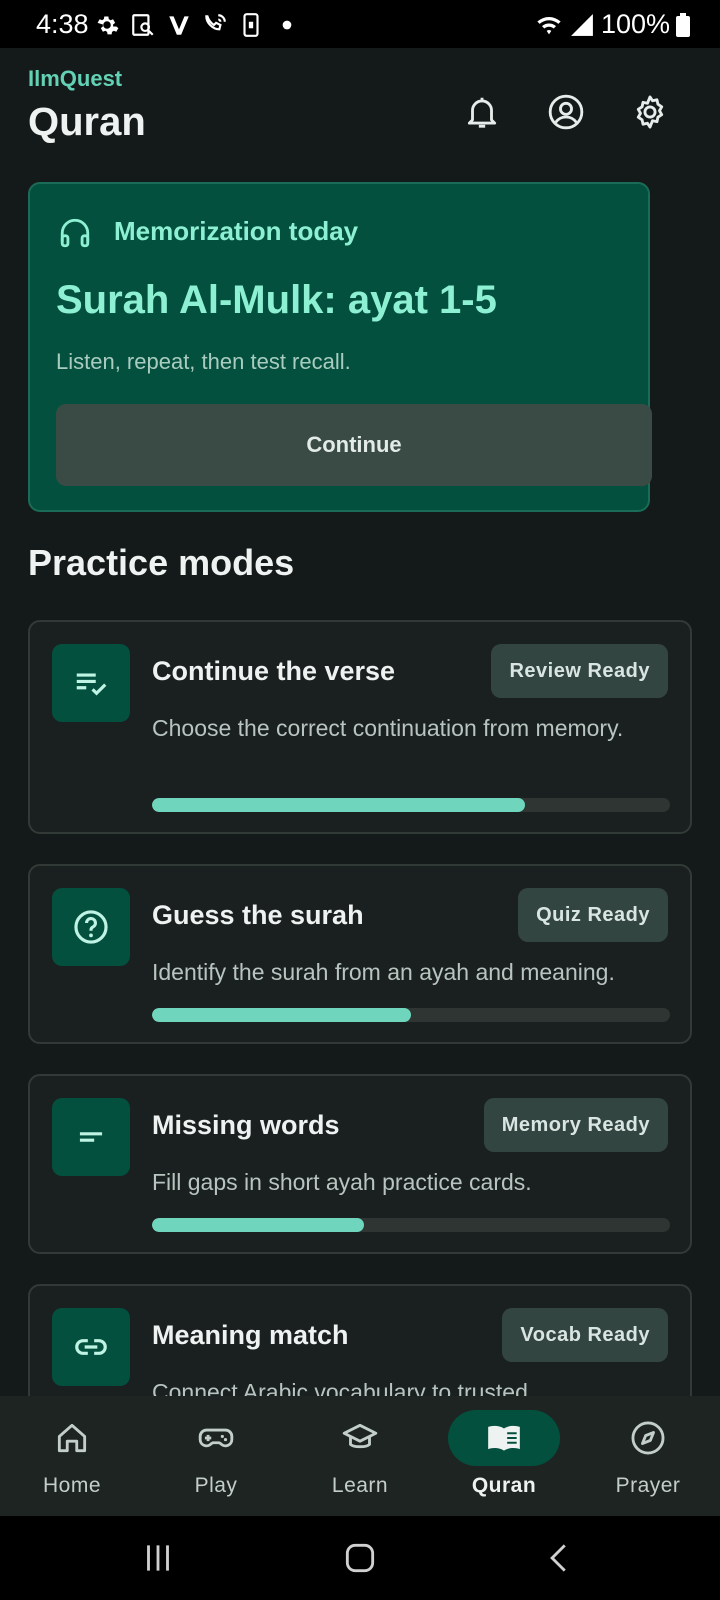 This screenshot has height=1600, width=720. I want to click on nav-label: Learn, so click(360, 1485).